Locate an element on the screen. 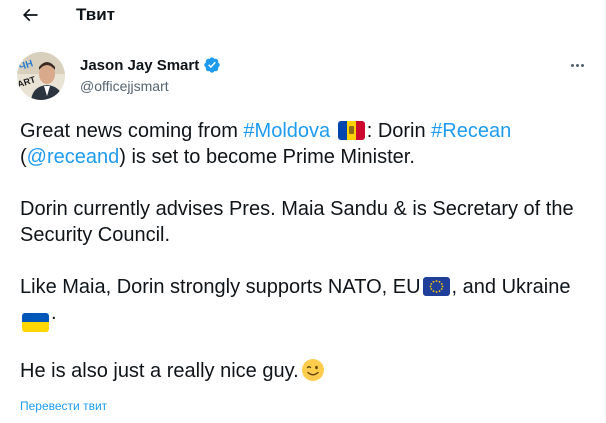 The width and height of the screenshot is (606, 423). page-title: Твит is located at coordinates (95, 14).